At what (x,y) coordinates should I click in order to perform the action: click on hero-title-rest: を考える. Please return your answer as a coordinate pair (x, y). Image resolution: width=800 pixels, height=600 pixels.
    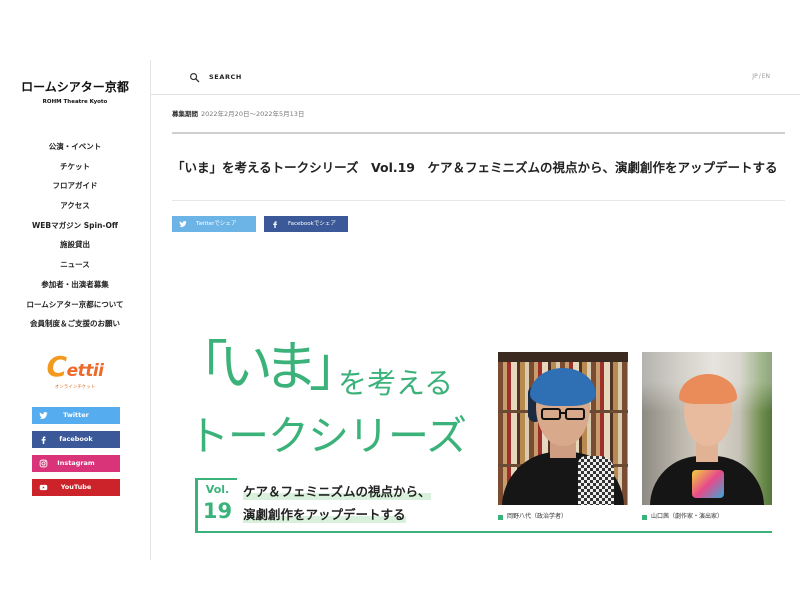
    Looking at the image, I should click on (396, 383).